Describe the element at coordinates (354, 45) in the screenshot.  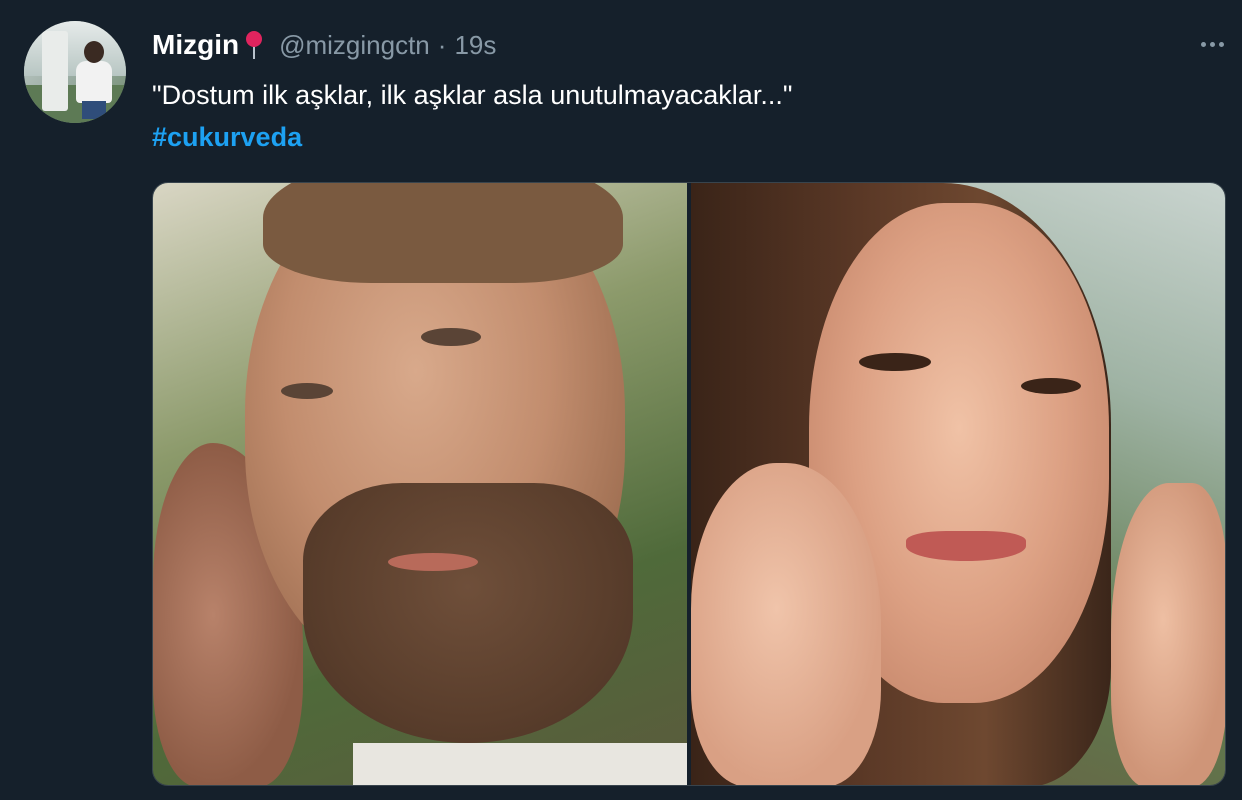
I see `user-handle: @mizgingctn` at that location.